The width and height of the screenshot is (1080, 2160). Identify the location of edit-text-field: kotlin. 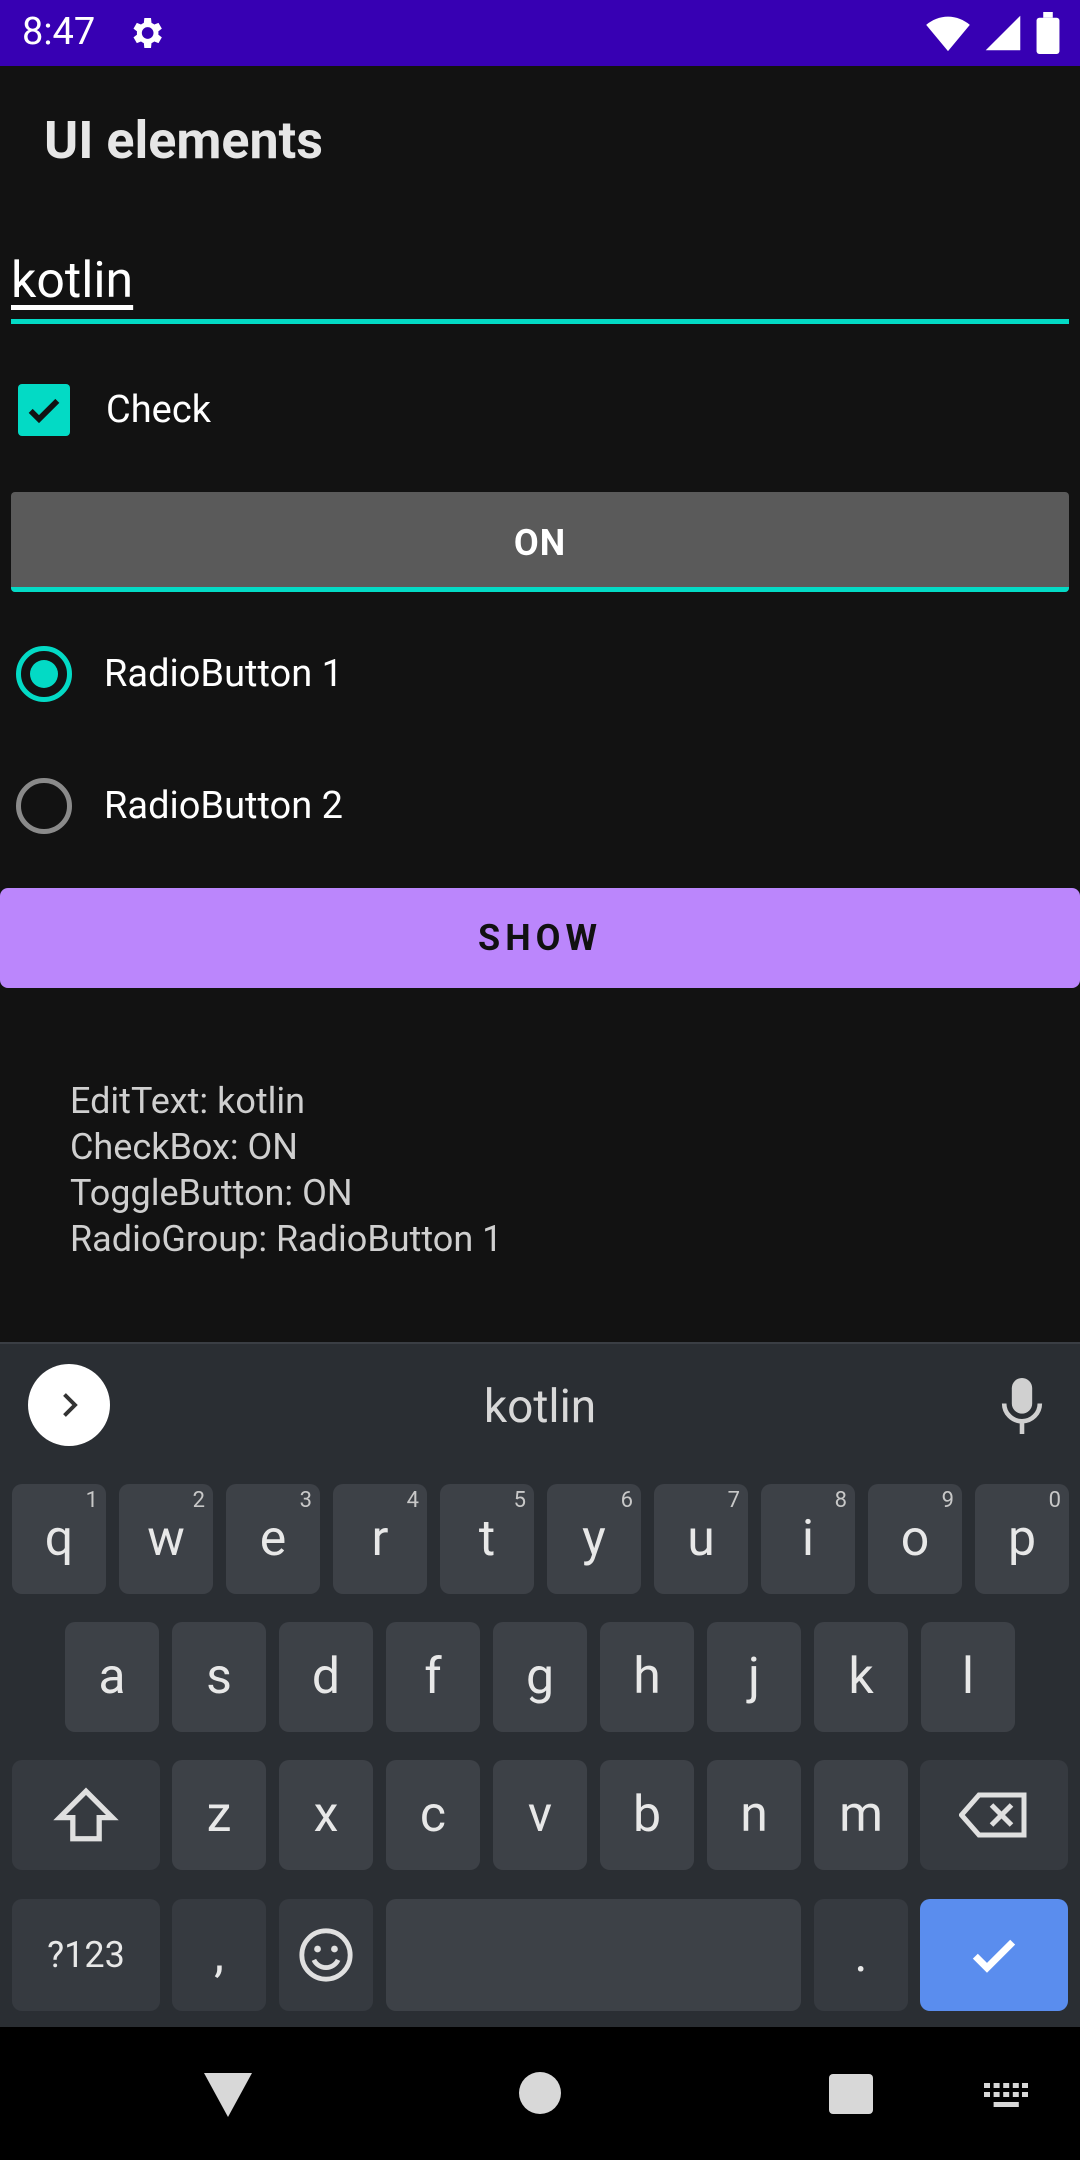
(540, 286).